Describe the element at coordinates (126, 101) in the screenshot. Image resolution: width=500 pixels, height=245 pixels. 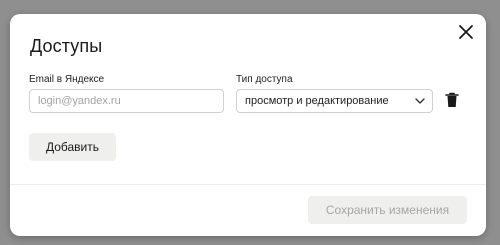
I see `email-input` at that location.